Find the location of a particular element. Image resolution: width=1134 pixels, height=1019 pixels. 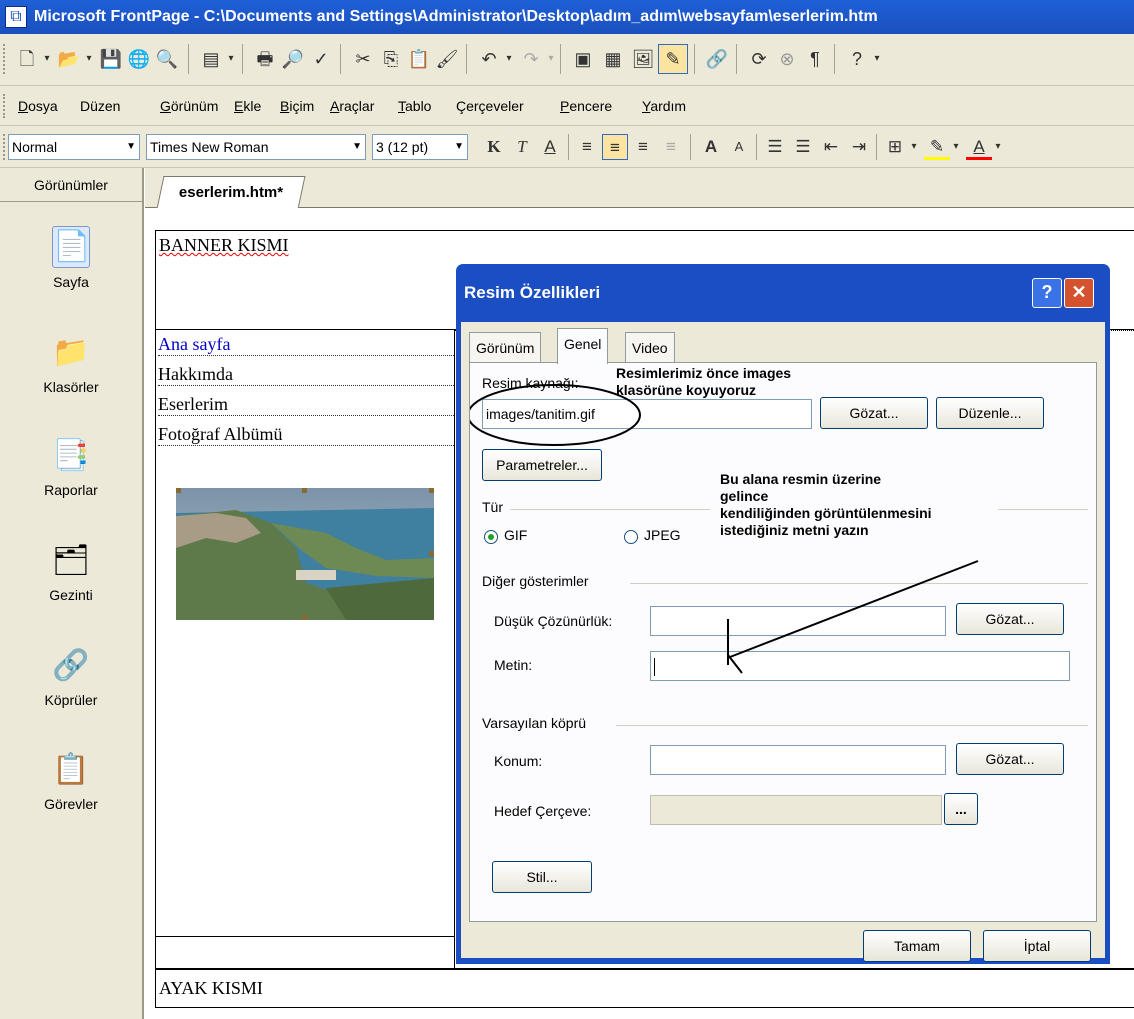

show-all-icon: ¶ is located at coordinates (815, 59).